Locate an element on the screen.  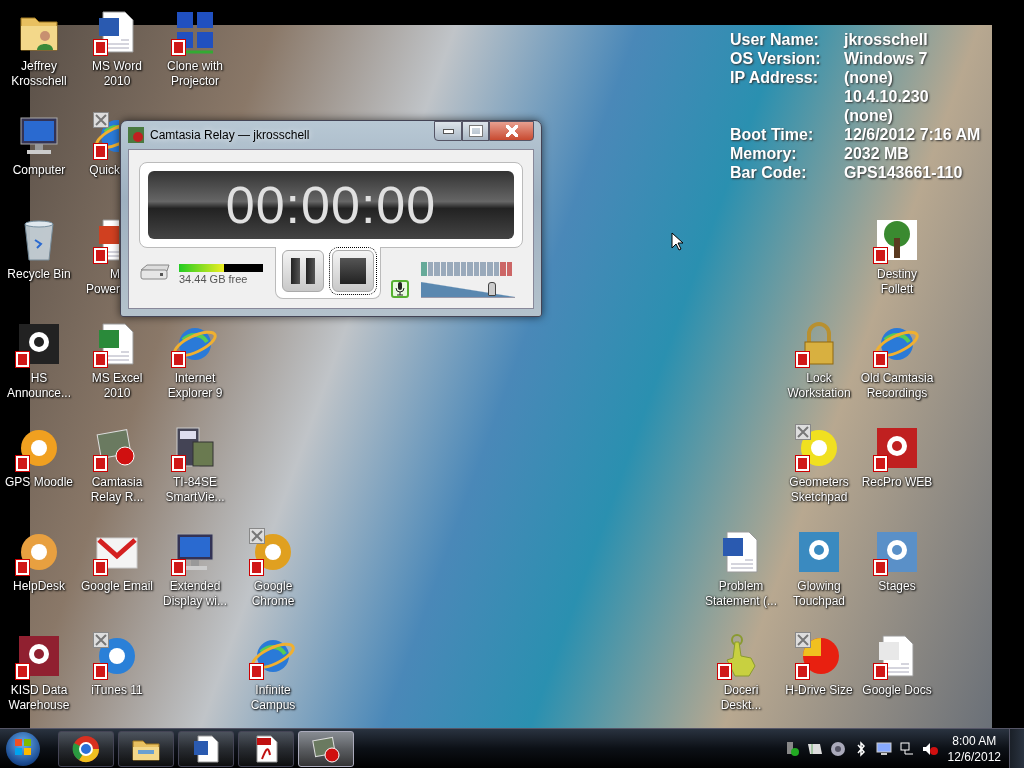
disk-free-text: 34.44 GB free is located at coordinates (214, 279).